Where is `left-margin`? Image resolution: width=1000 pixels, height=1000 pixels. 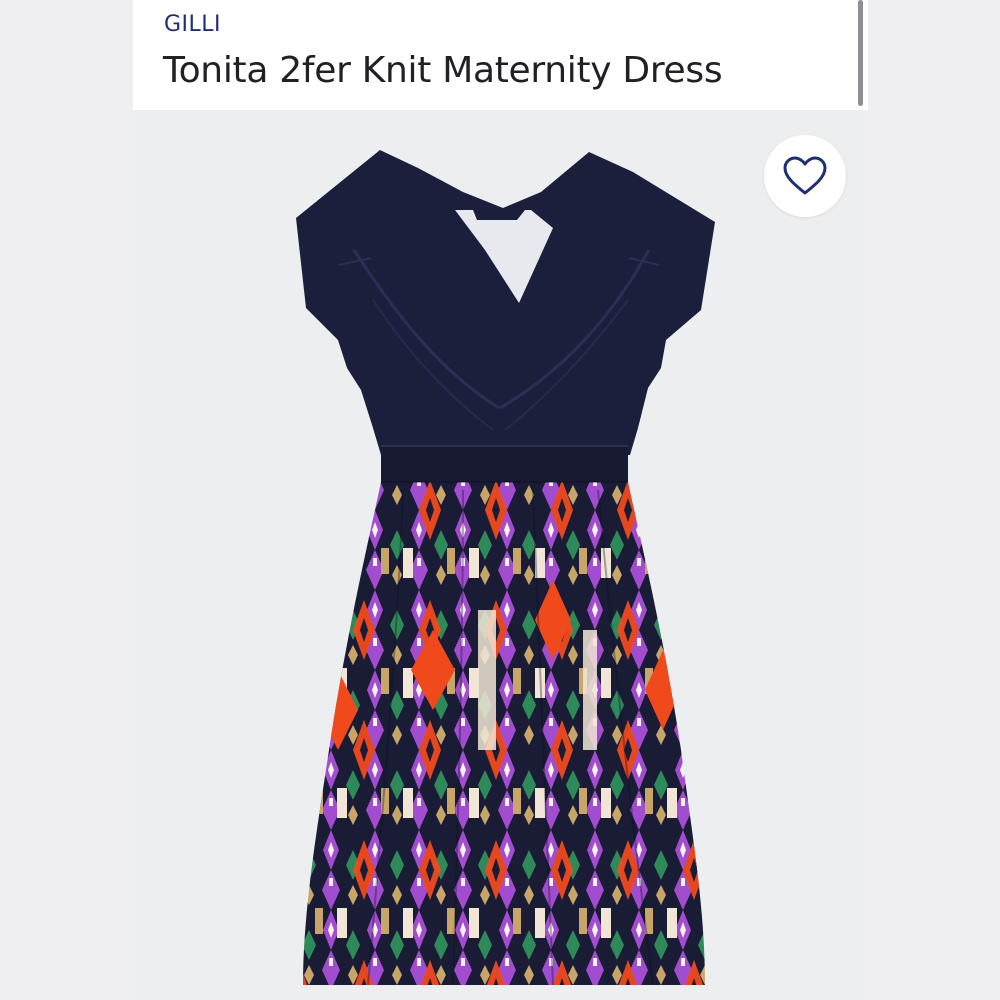
left-margin is located at coordinates (66, 500).